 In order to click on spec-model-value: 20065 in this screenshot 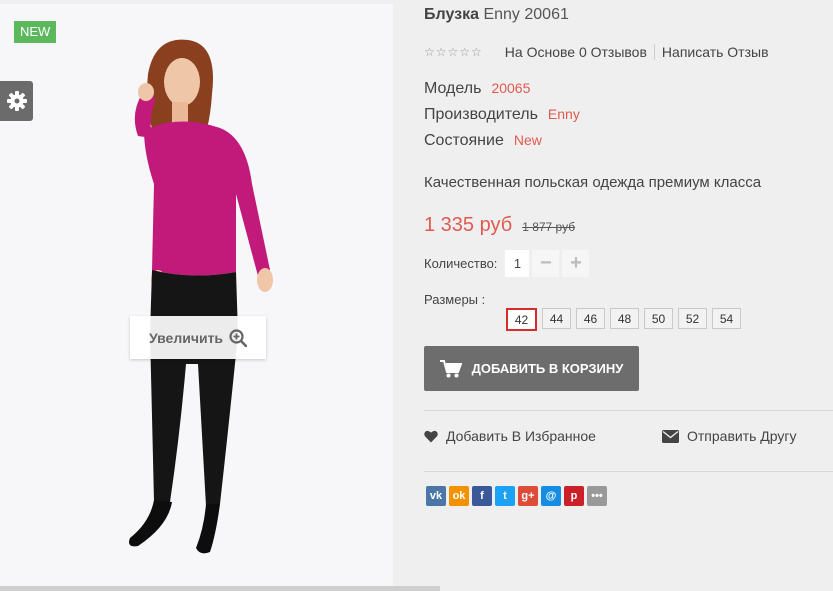, I will do `click(511, 88)`.